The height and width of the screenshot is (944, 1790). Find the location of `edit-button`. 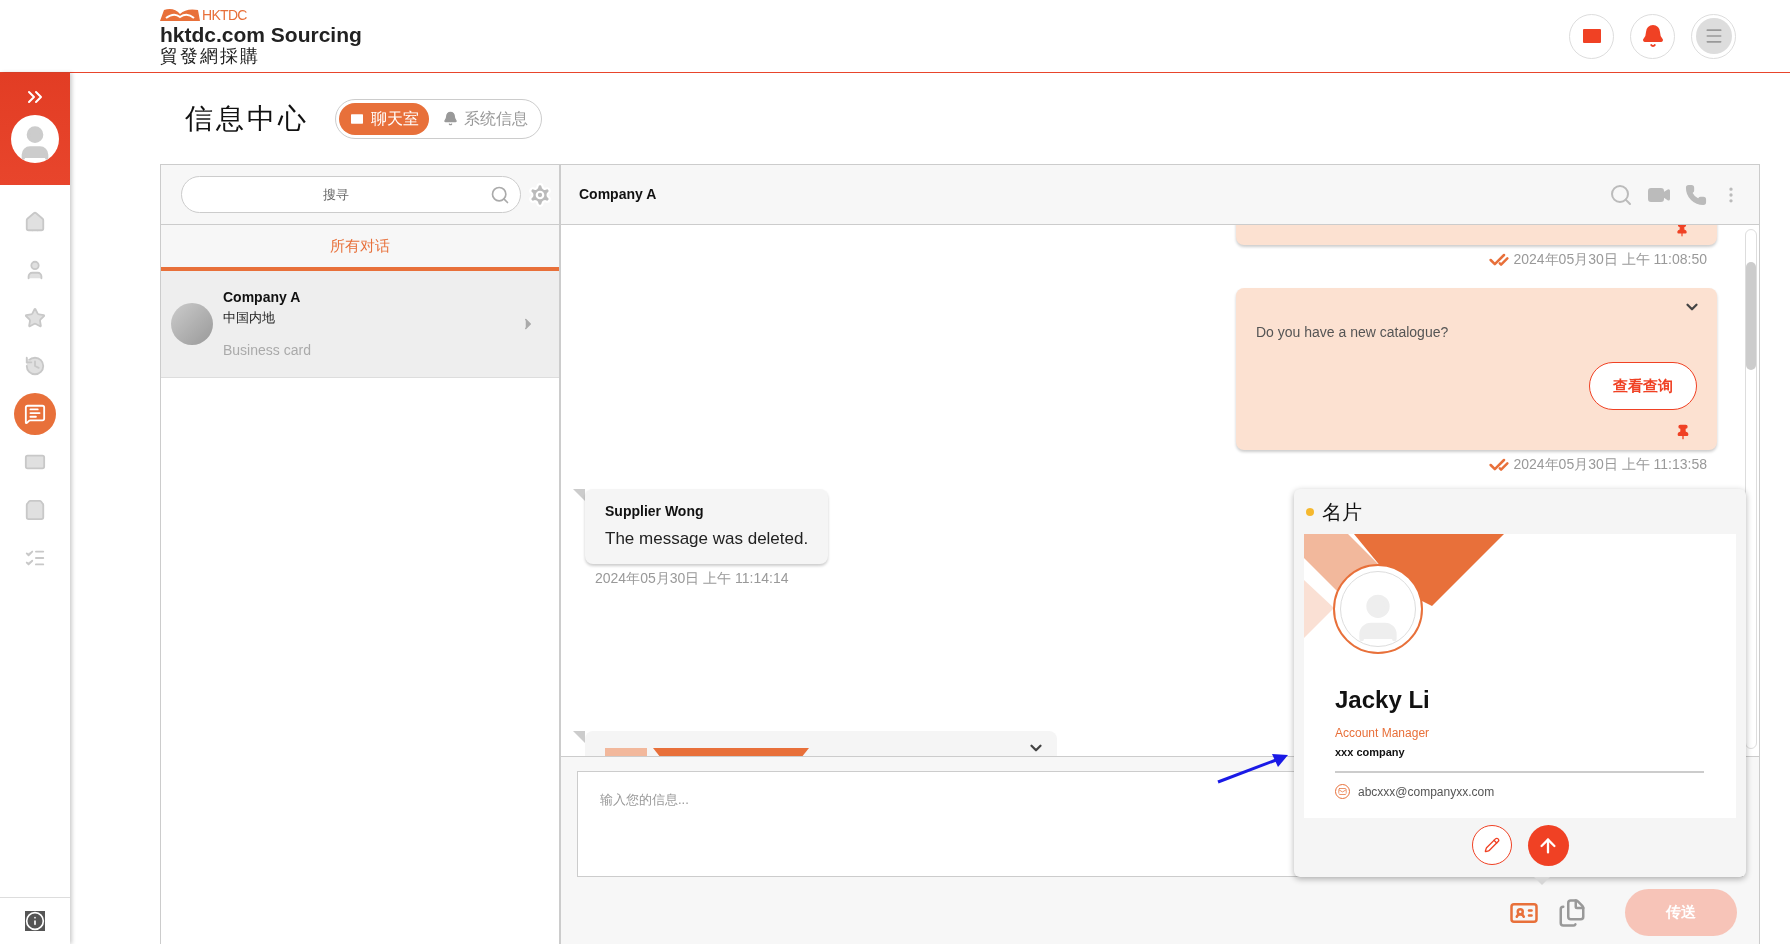

edit-button is located at coordinates (1491, 845).